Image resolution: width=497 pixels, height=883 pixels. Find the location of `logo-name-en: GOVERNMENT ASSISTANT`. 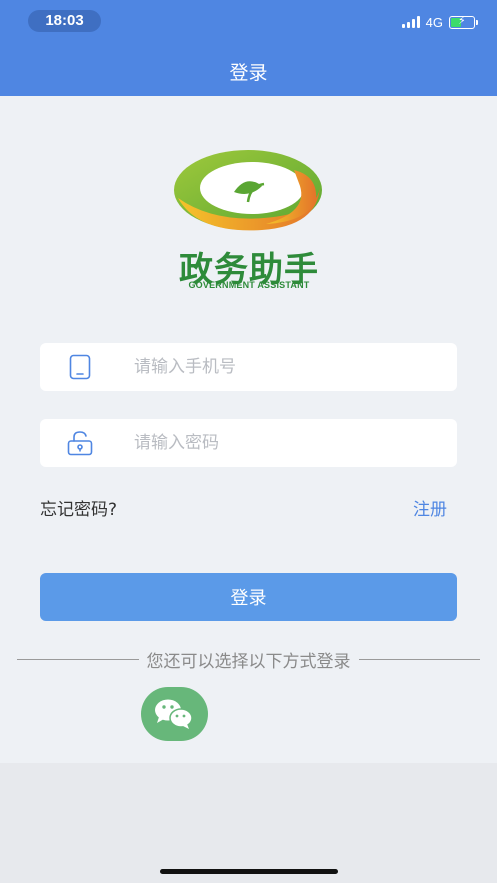

logo-name-en: GOVERNMENT ASSISTANT is located at coordinates (249, 285).